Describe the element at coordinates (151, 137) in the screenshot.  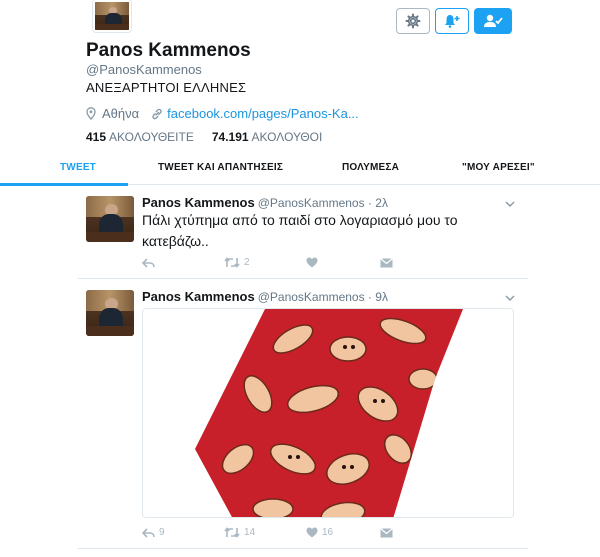
I see `following-label: ΑΚΟΛΟΥΘΕΙΤΕ` at that location.